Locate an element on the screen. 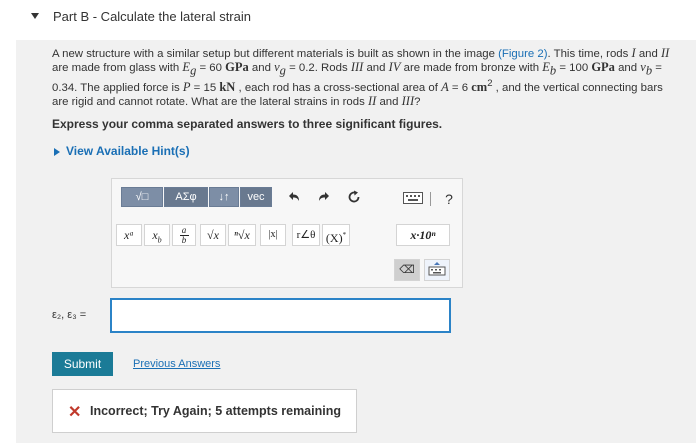 Image resolution: width=696 pixels, height=443 pixels. fraction-button: a b is located at coordinates (184, 235).